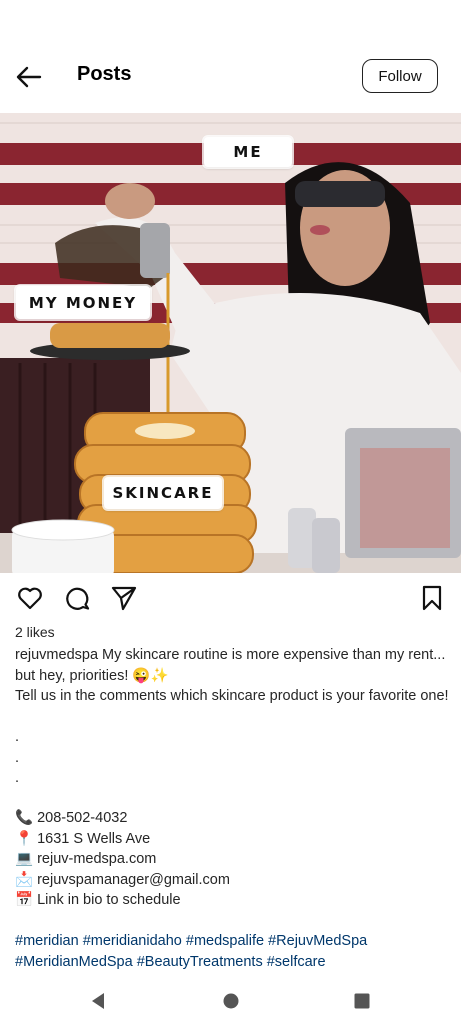 The height and width of the screenshot is (1024, 461). I want to click on sticker-my-money: MY MONEY, so click(83, 302).